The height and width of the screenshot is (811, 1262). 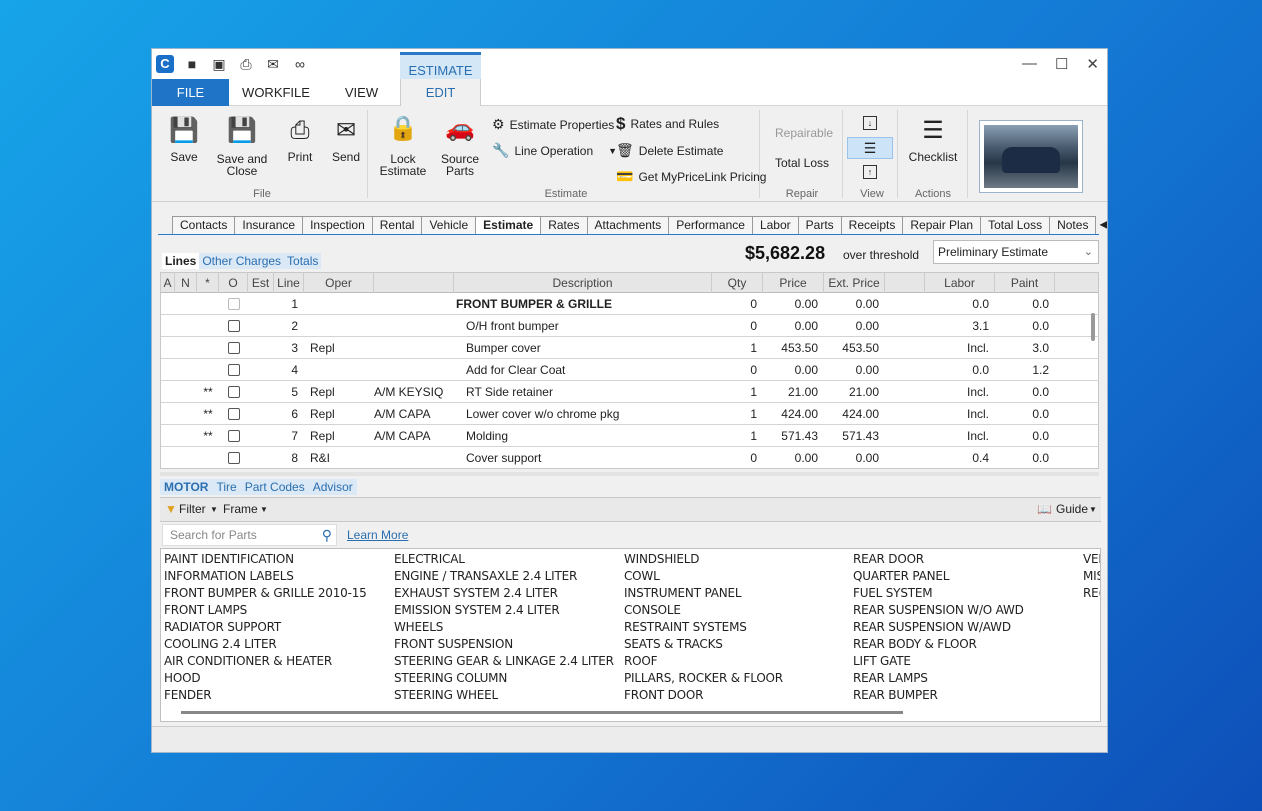 What do you see at coordinates (691, 176) in the screenshot?
I see `get-pricelink-button: 💳 Get MyPriceLink Pricing` at bounding box center [691, 176].